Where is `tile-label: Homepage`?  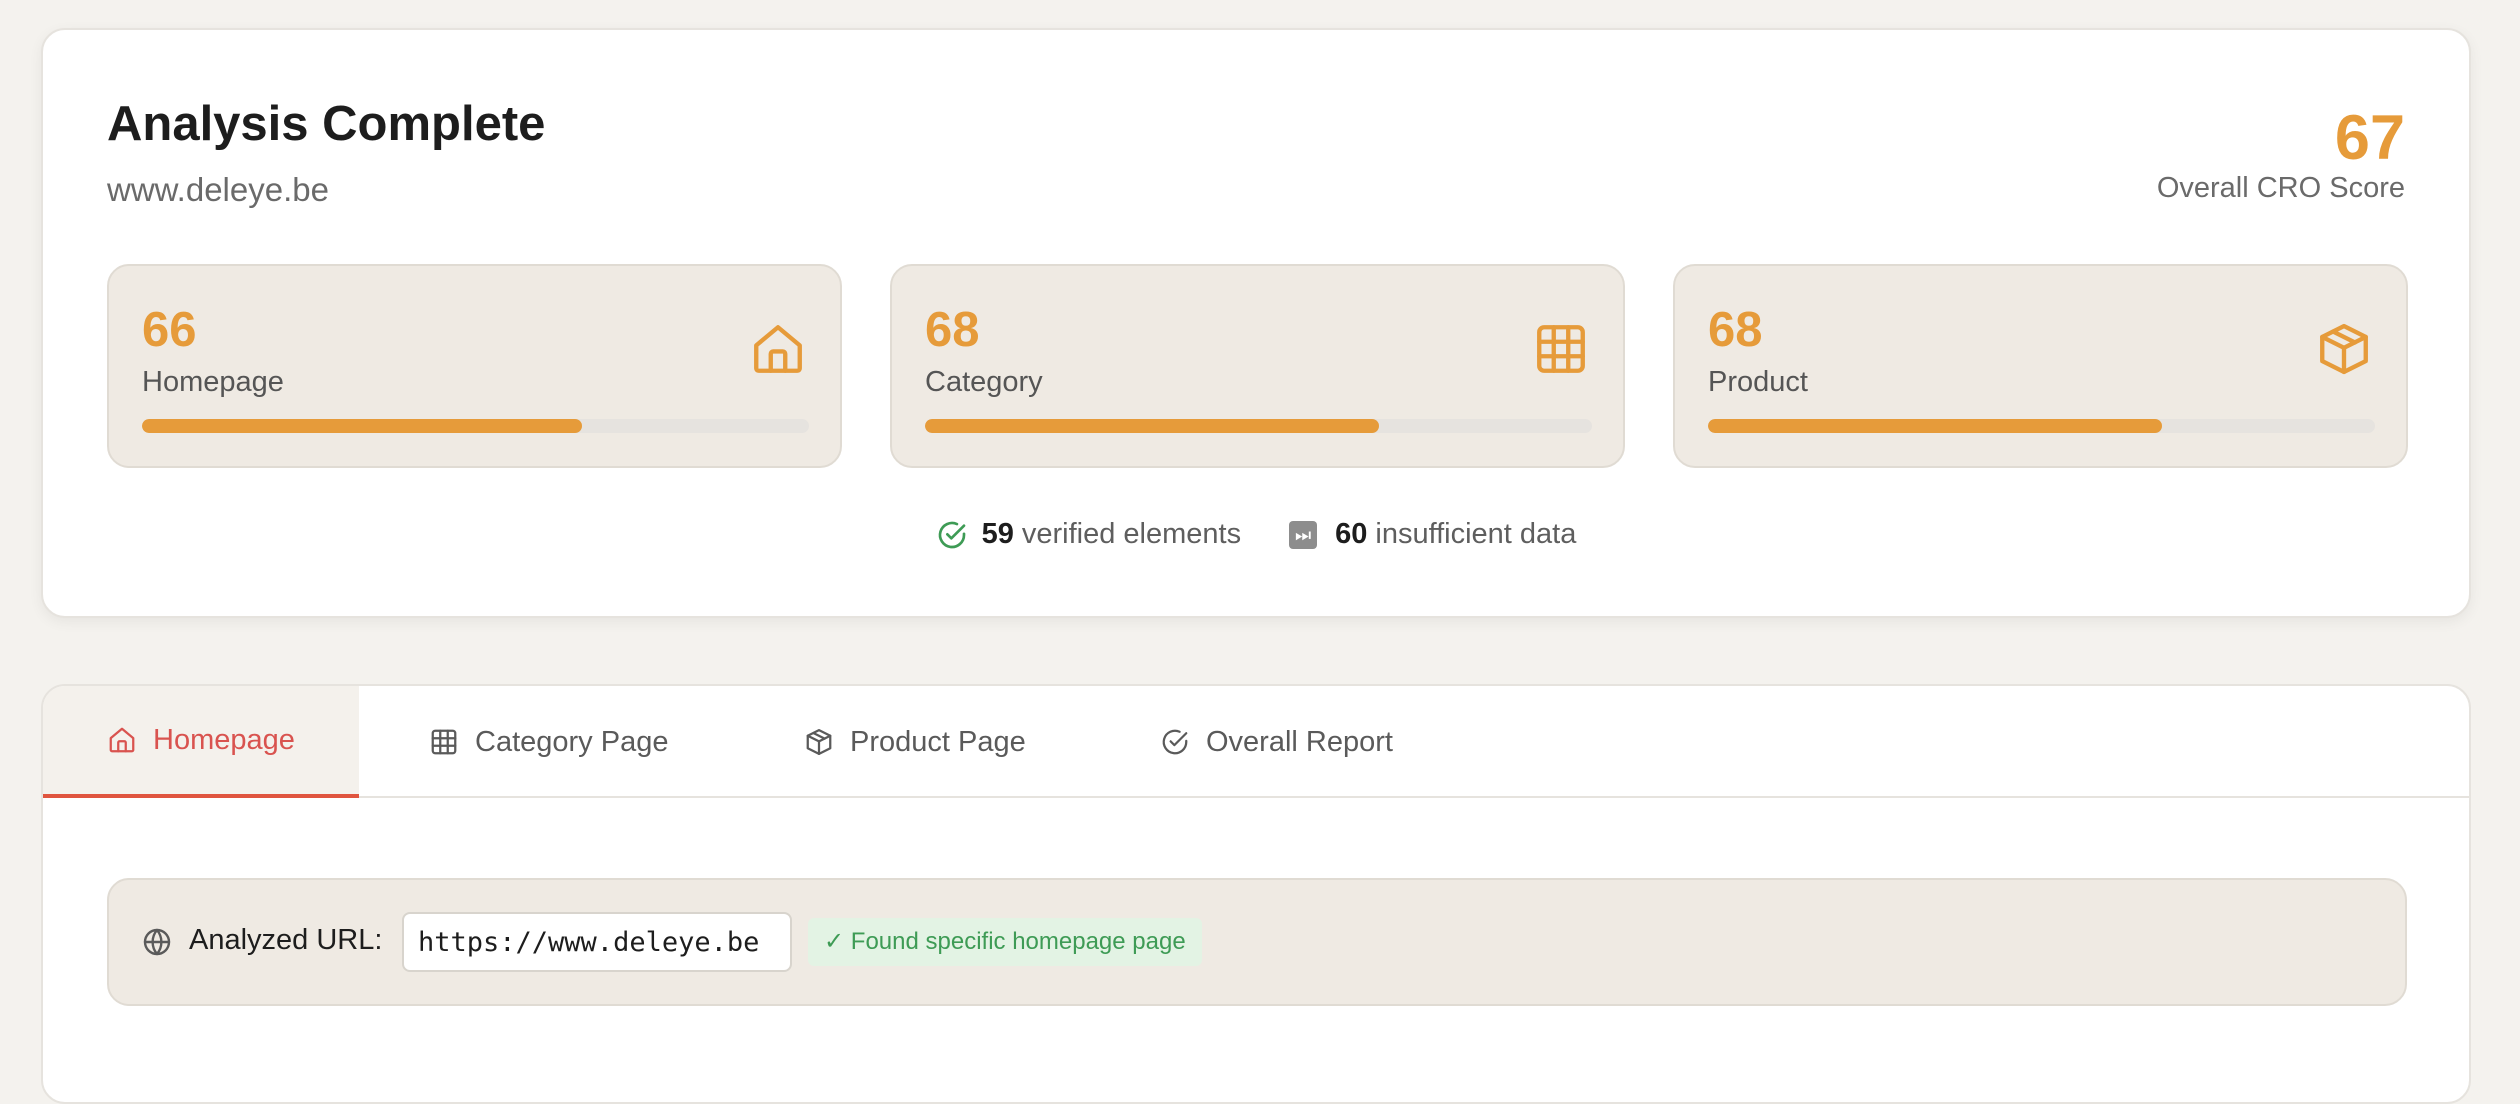 tile-label: Homepage is located at coordinates (213, 382).